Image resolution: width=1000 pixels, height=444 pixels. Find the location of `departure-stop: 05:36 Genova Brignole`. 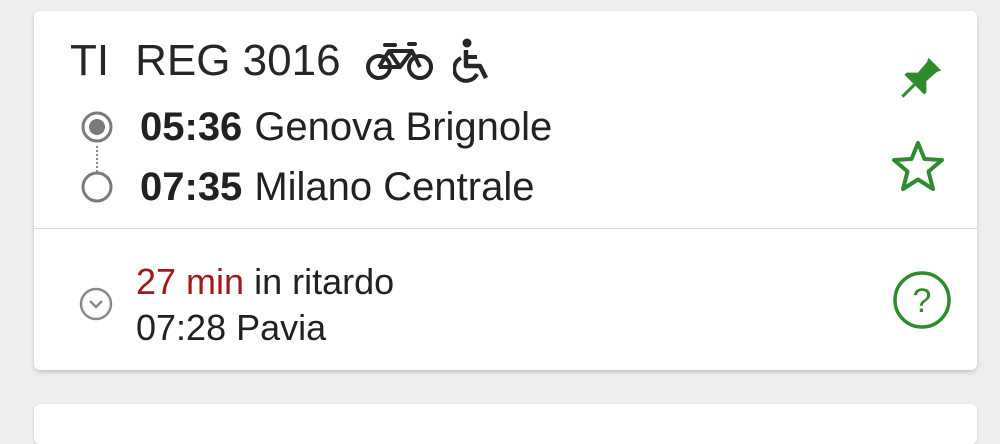

departure-stop: 05:36 Genova Brignole is located at coordinates (316, 127).